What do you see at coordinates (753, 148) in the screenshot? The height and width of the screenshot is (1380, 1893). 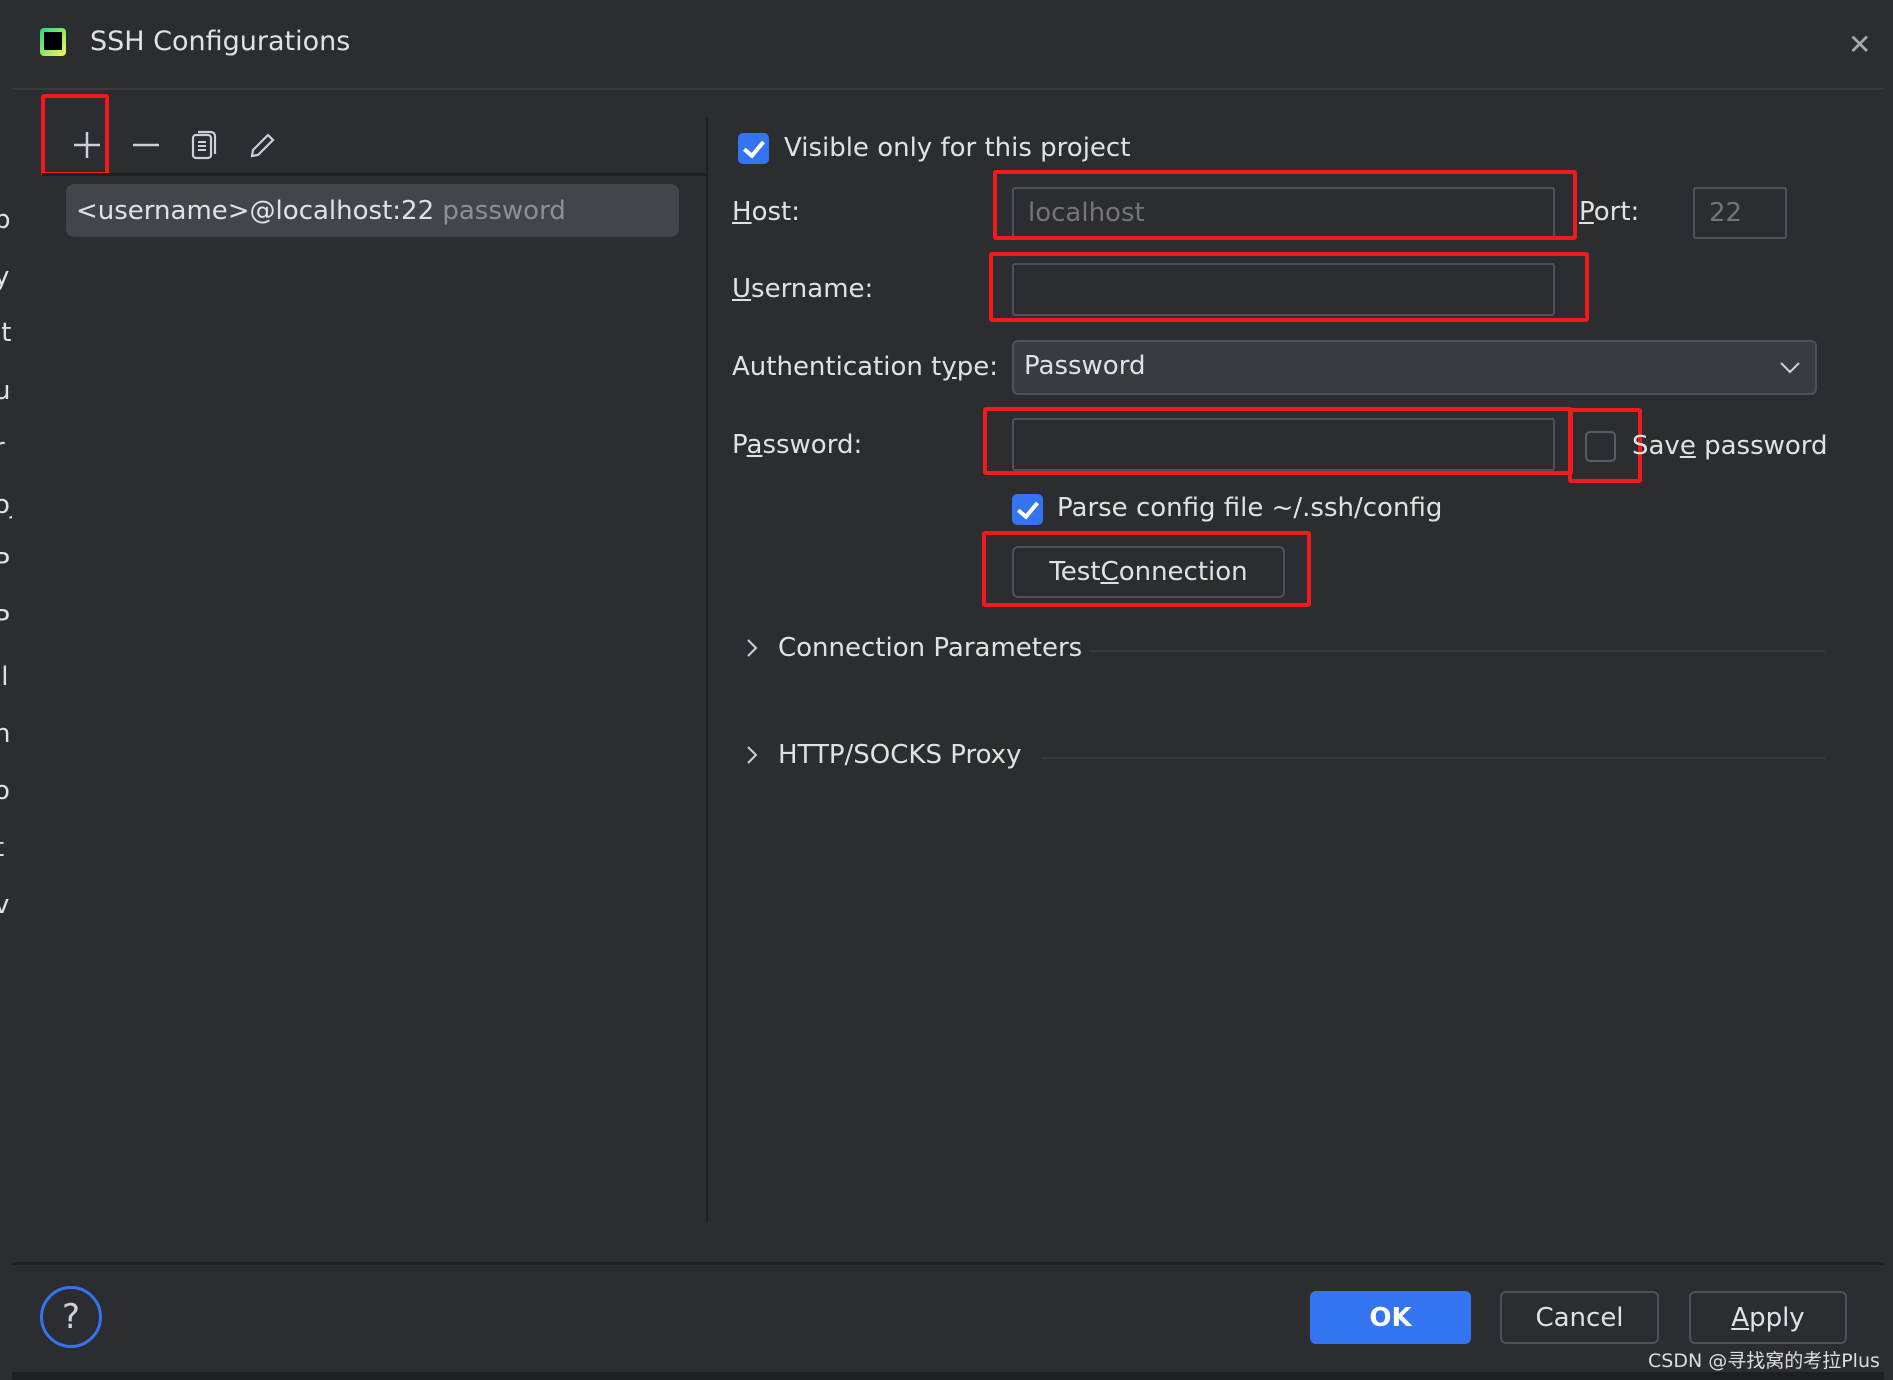 I see `visible-only-checkbox` at bounding box center [753, 148].